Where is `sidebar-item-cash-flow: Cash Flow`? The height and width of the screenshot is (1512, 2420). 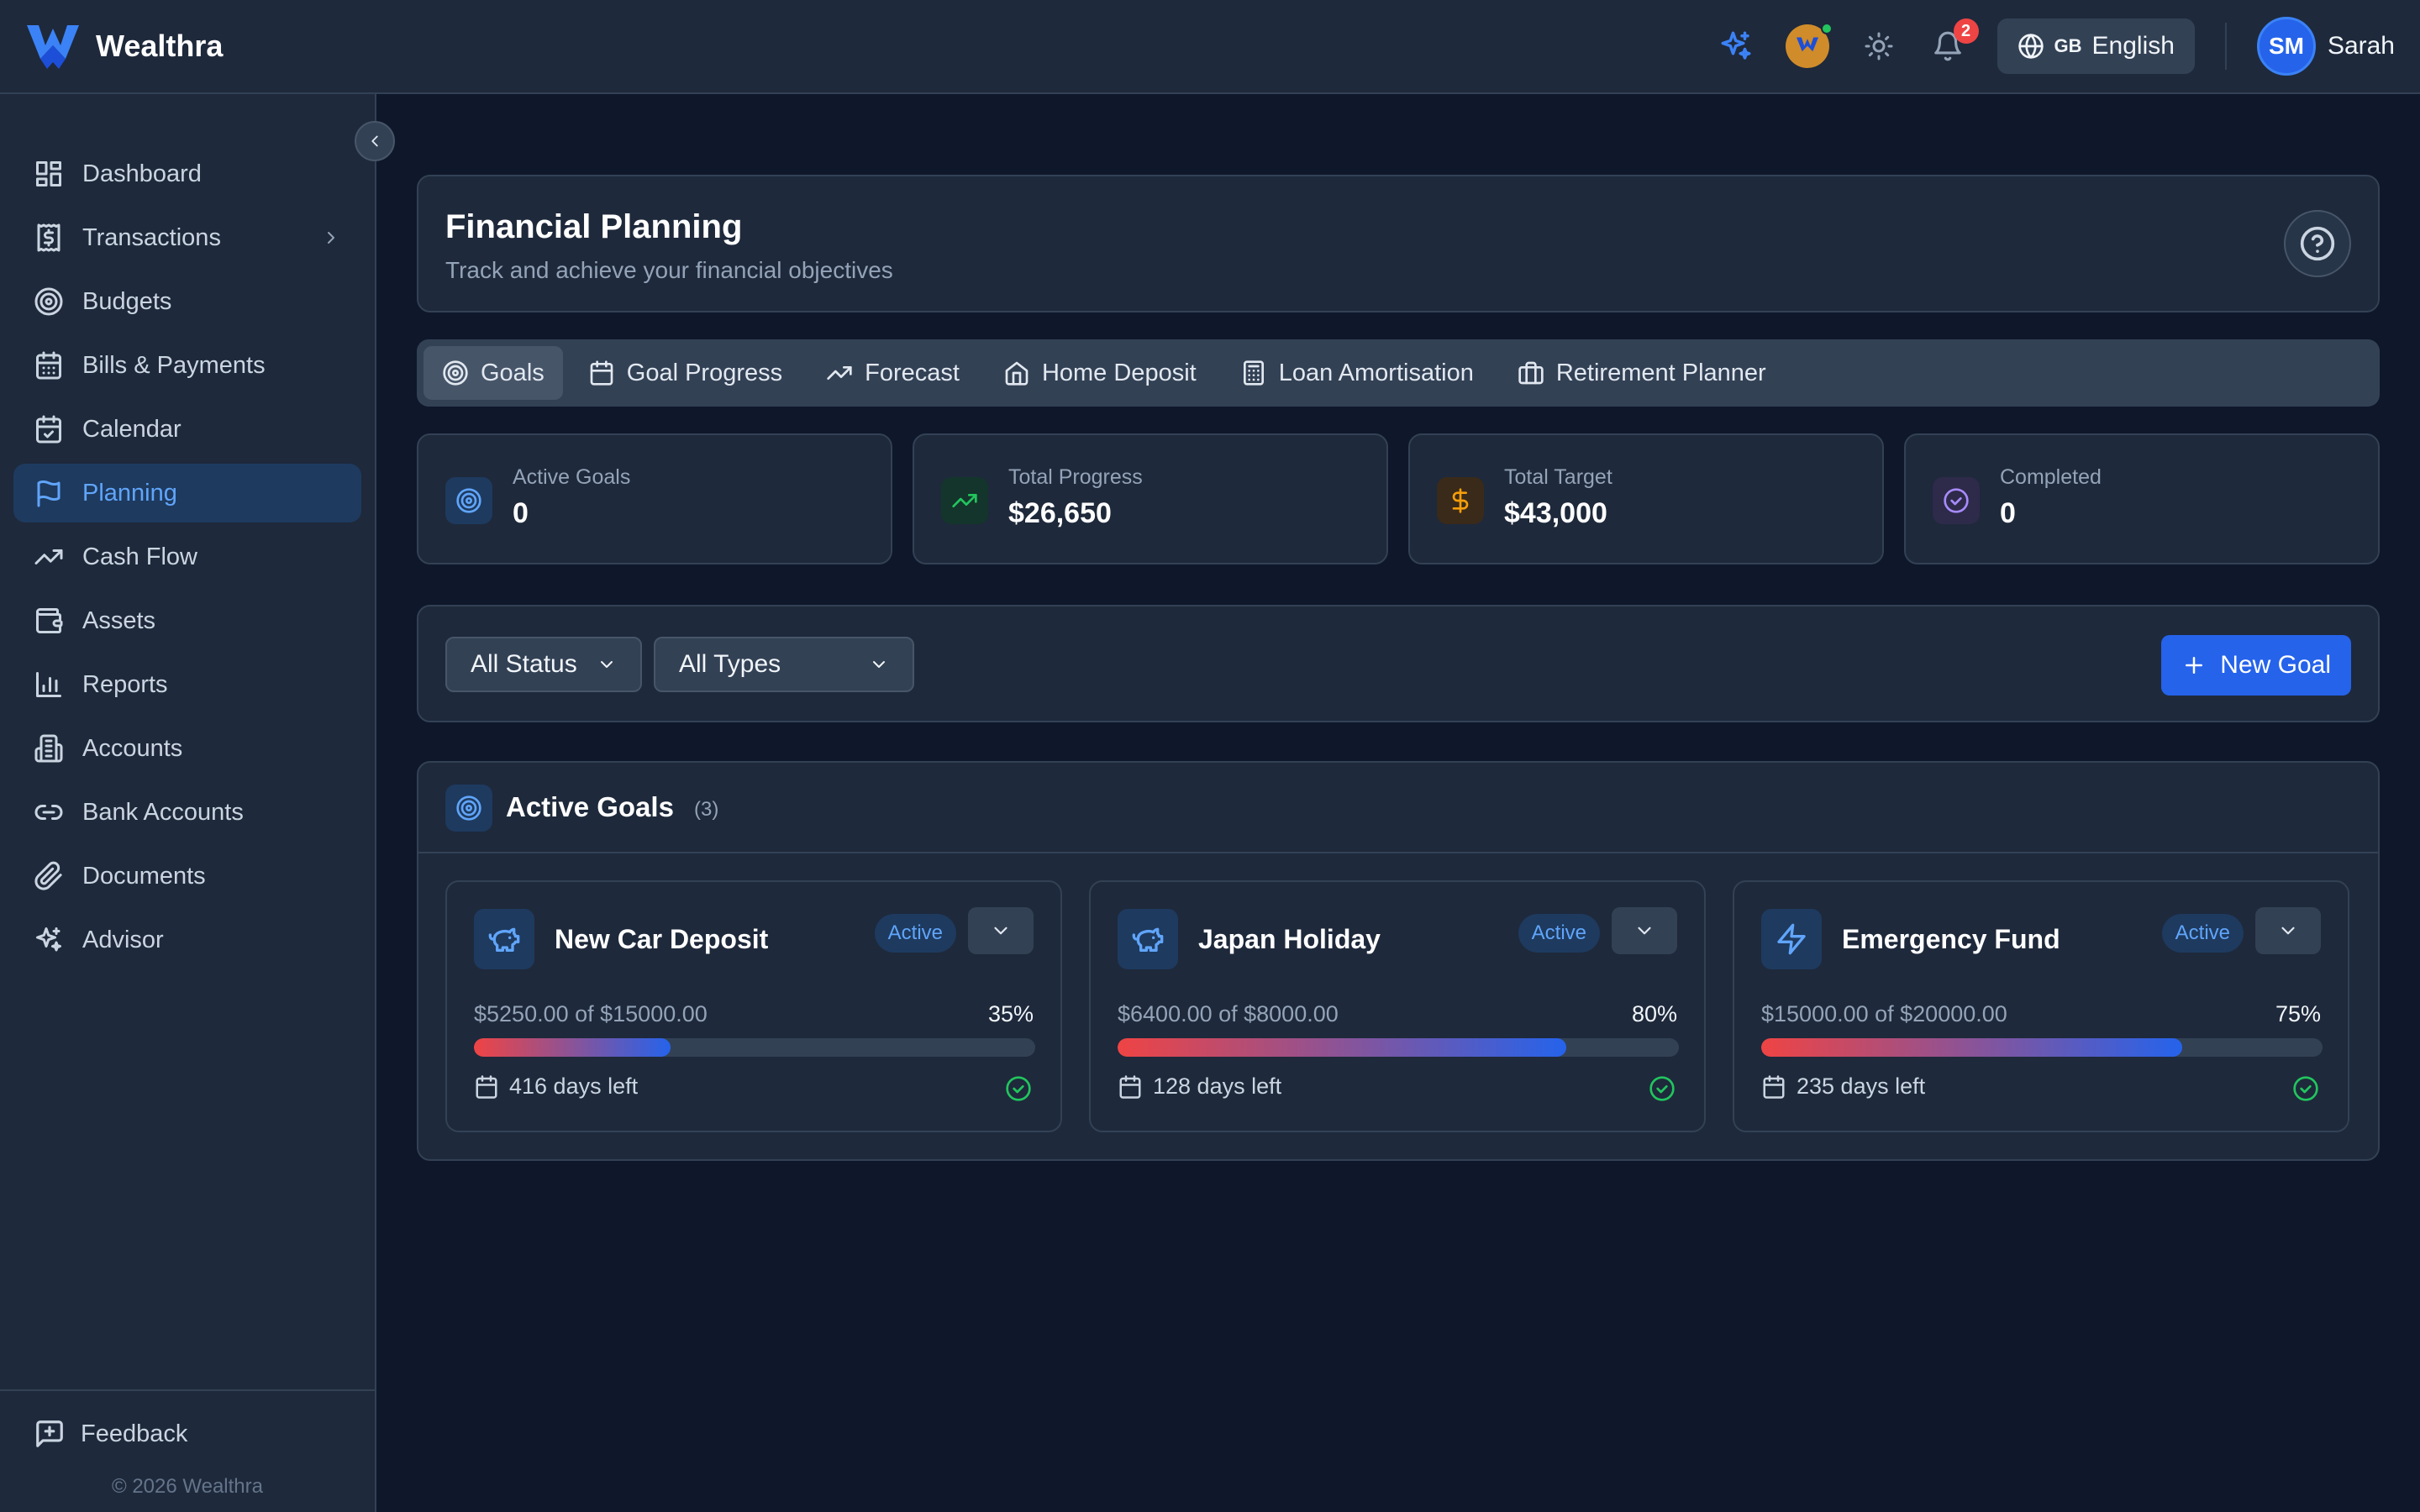 sidebar-item-cash-flow: Cash Flow is located at coordinates (187, 557).